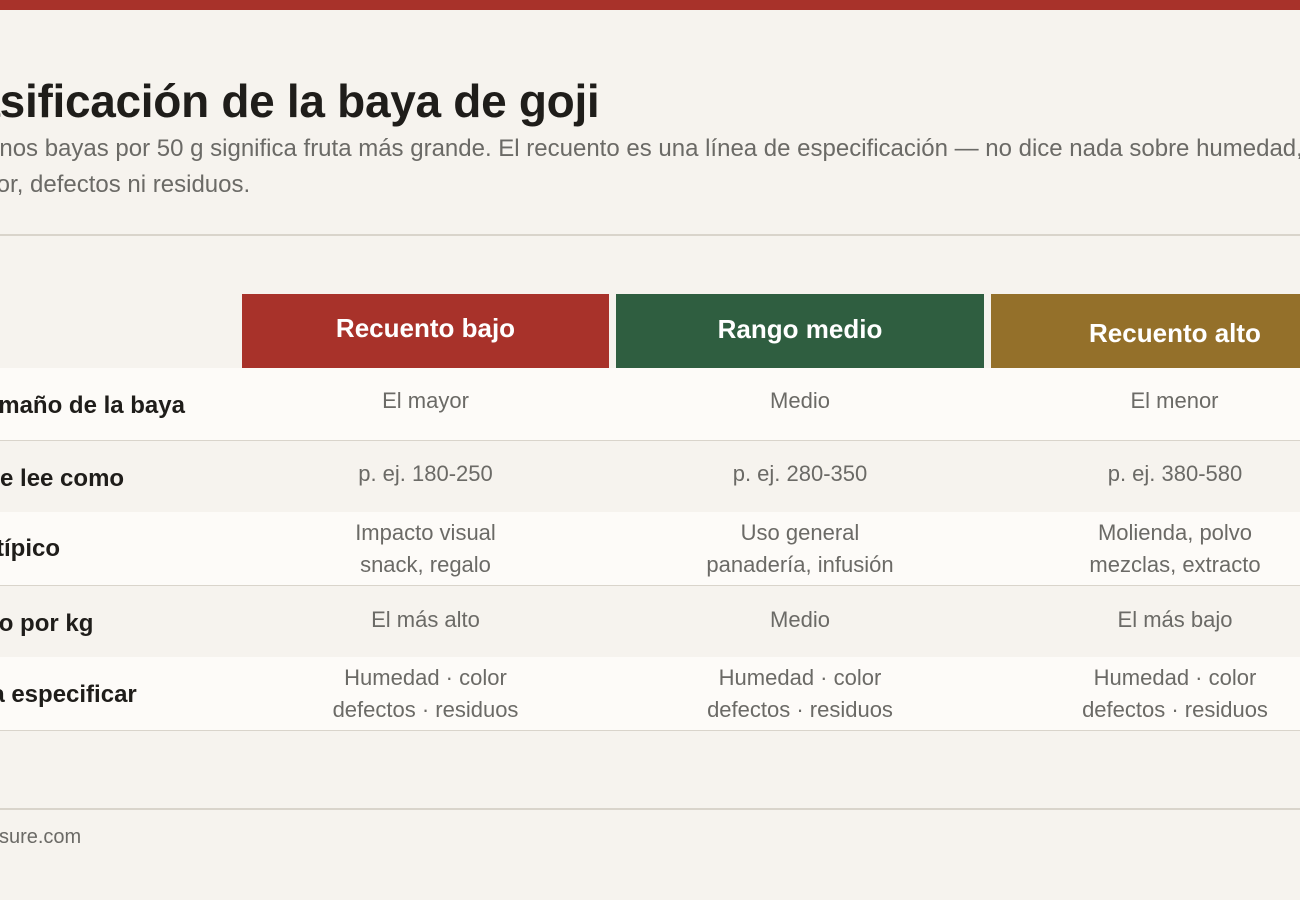 This screenshot has height=900, width=1300. What do you see at coordinates (1175, 473) in the screenshot?
I see `cell-text: p. ej. 380-580` at bounding box center [1175, 473].